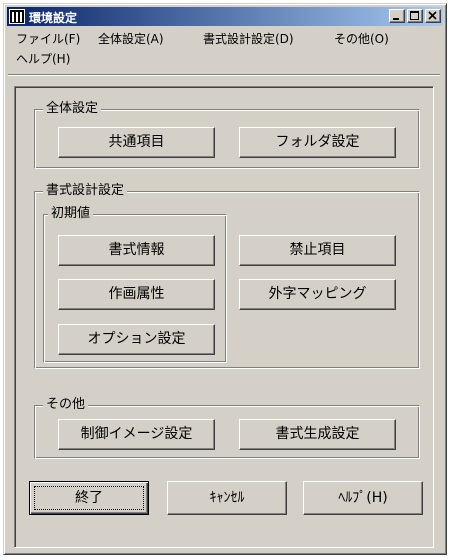  What do you see at coordinates (72, 109) in the screenshot?
I see `global-settings-label: 全体設定` at bounding box center [72, 109].